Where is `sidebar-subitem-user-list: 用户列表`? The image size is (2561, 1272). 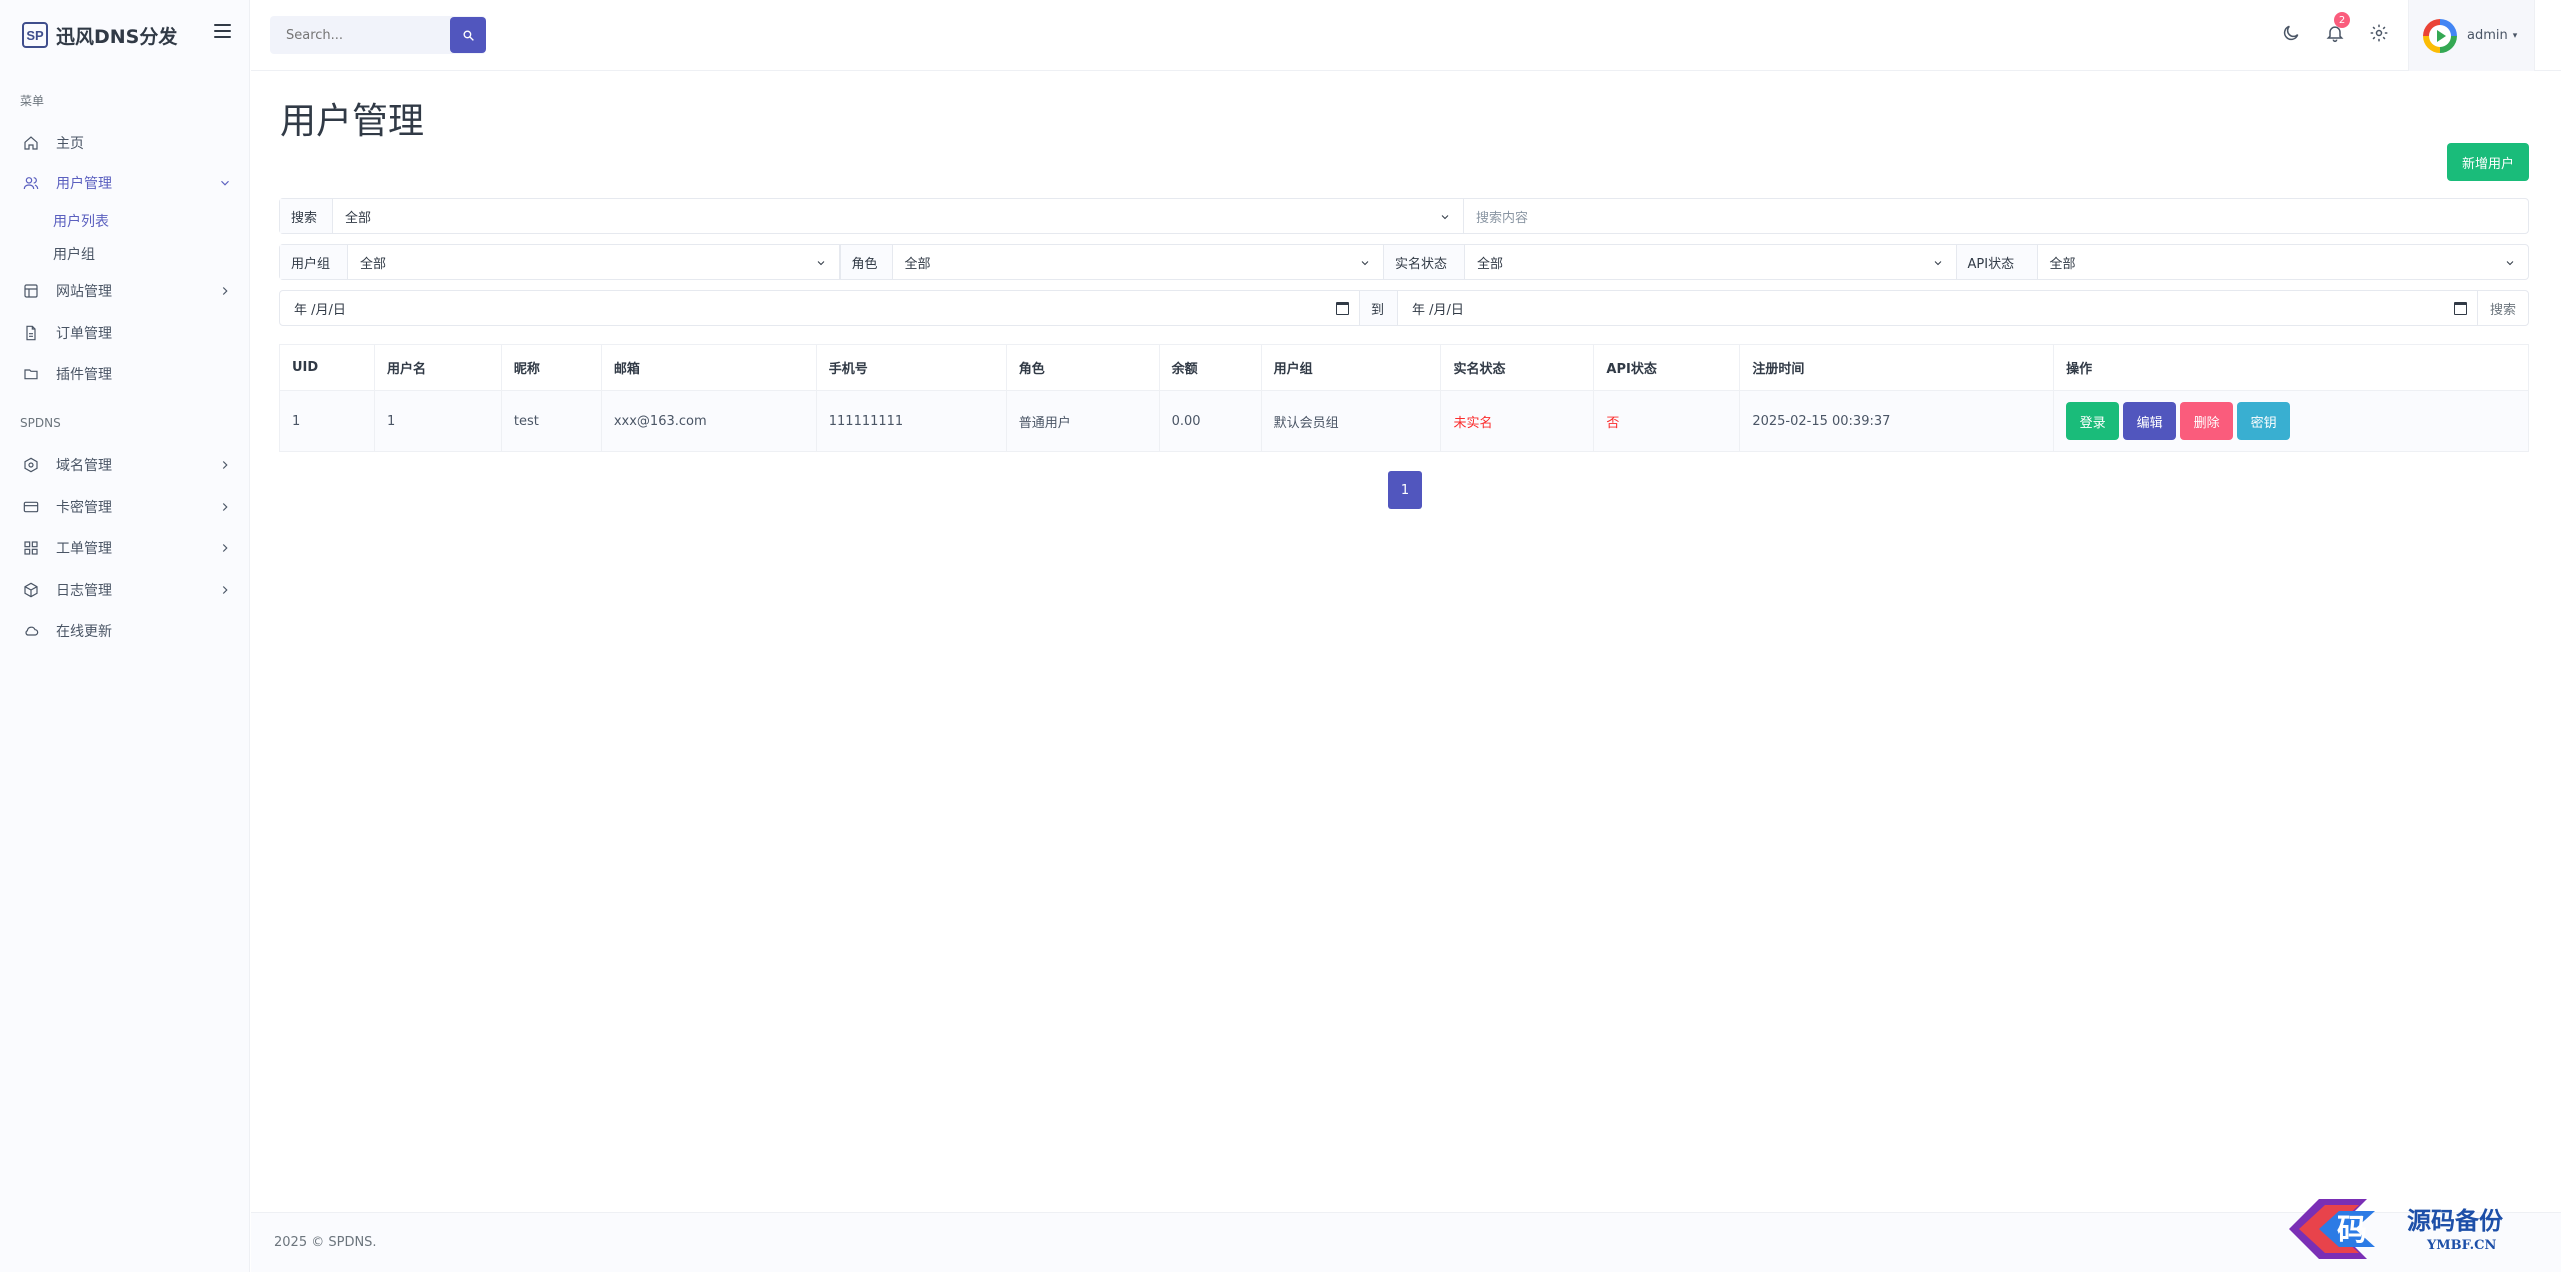 sidebar-subitem-user-list: 用户列表 is located at coordinates (81, 221).